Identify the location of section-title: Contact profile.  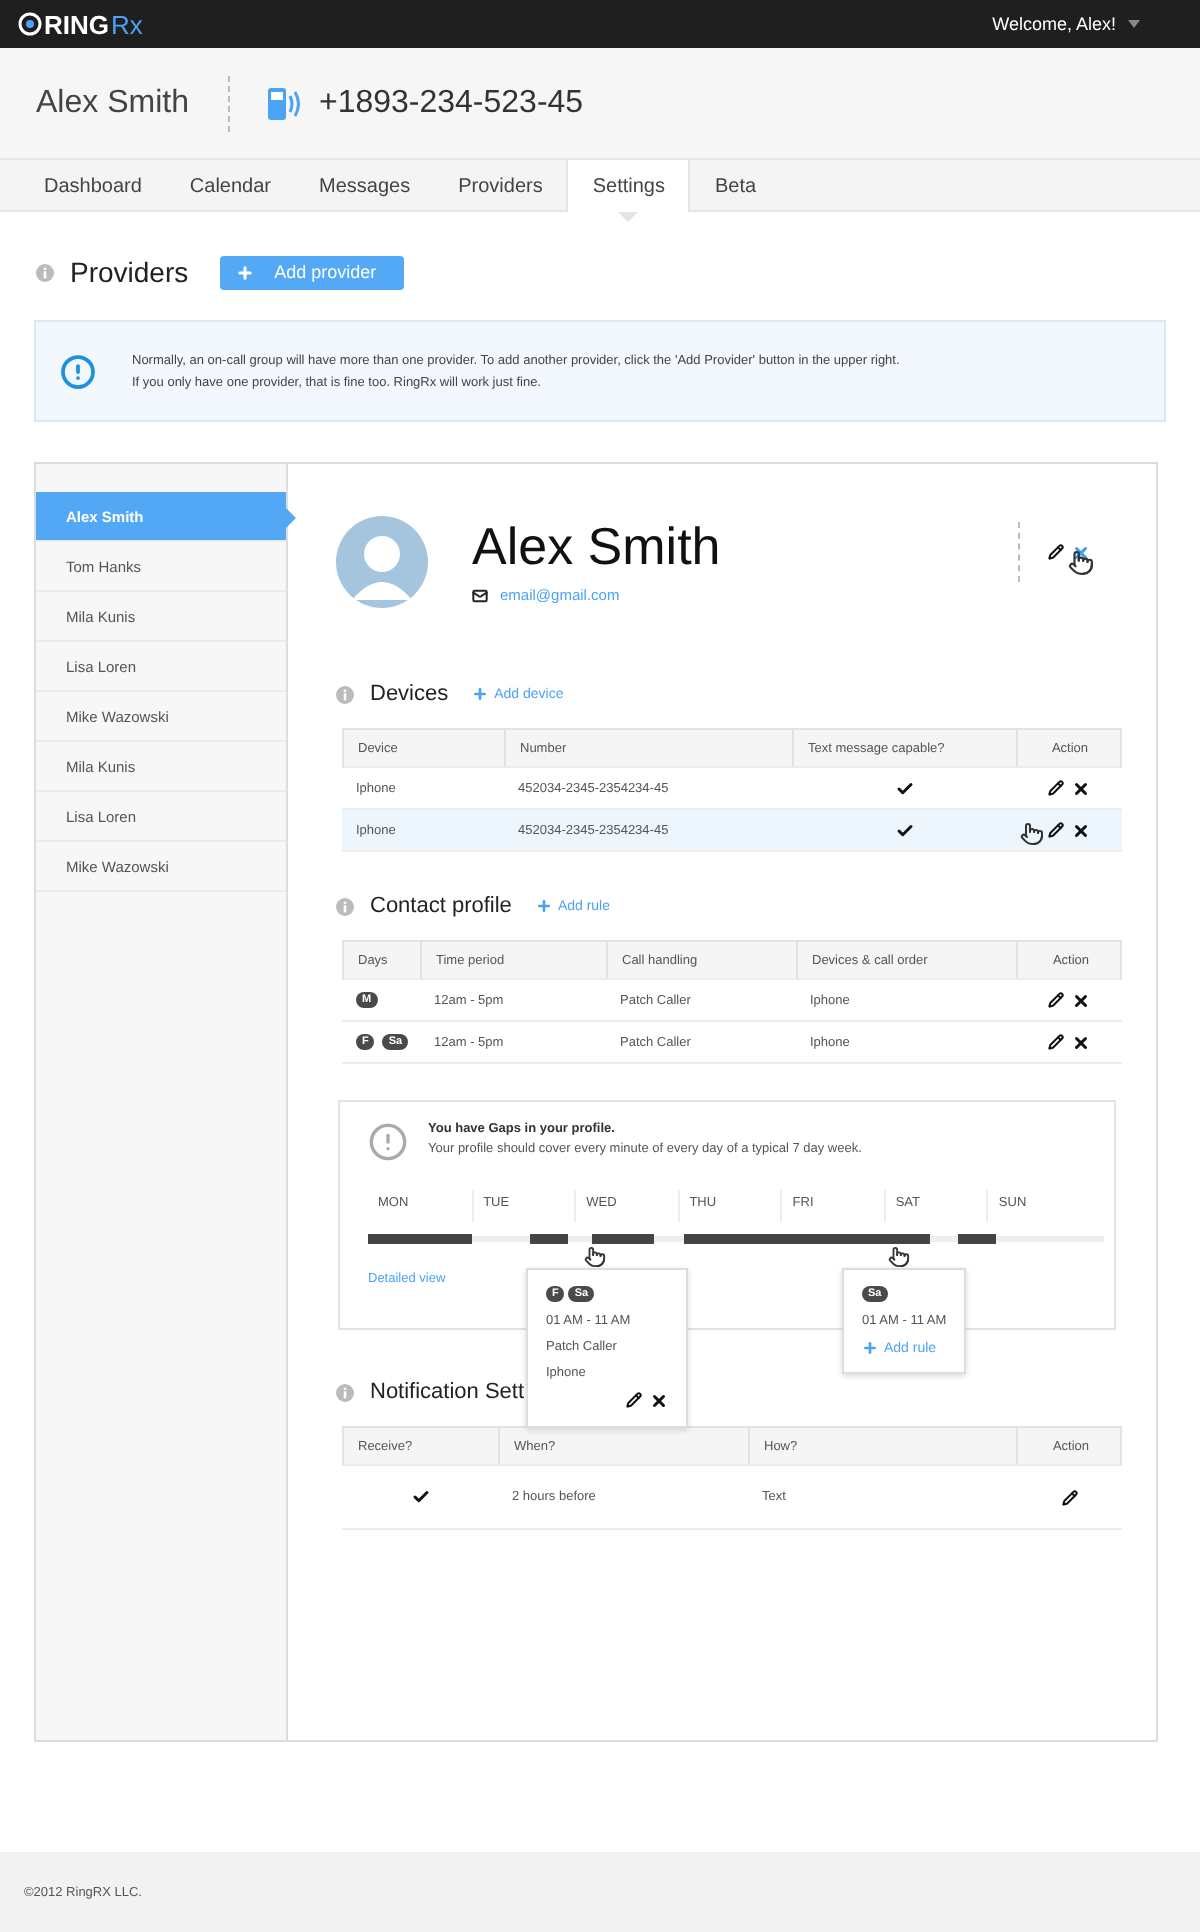
(441, 906).